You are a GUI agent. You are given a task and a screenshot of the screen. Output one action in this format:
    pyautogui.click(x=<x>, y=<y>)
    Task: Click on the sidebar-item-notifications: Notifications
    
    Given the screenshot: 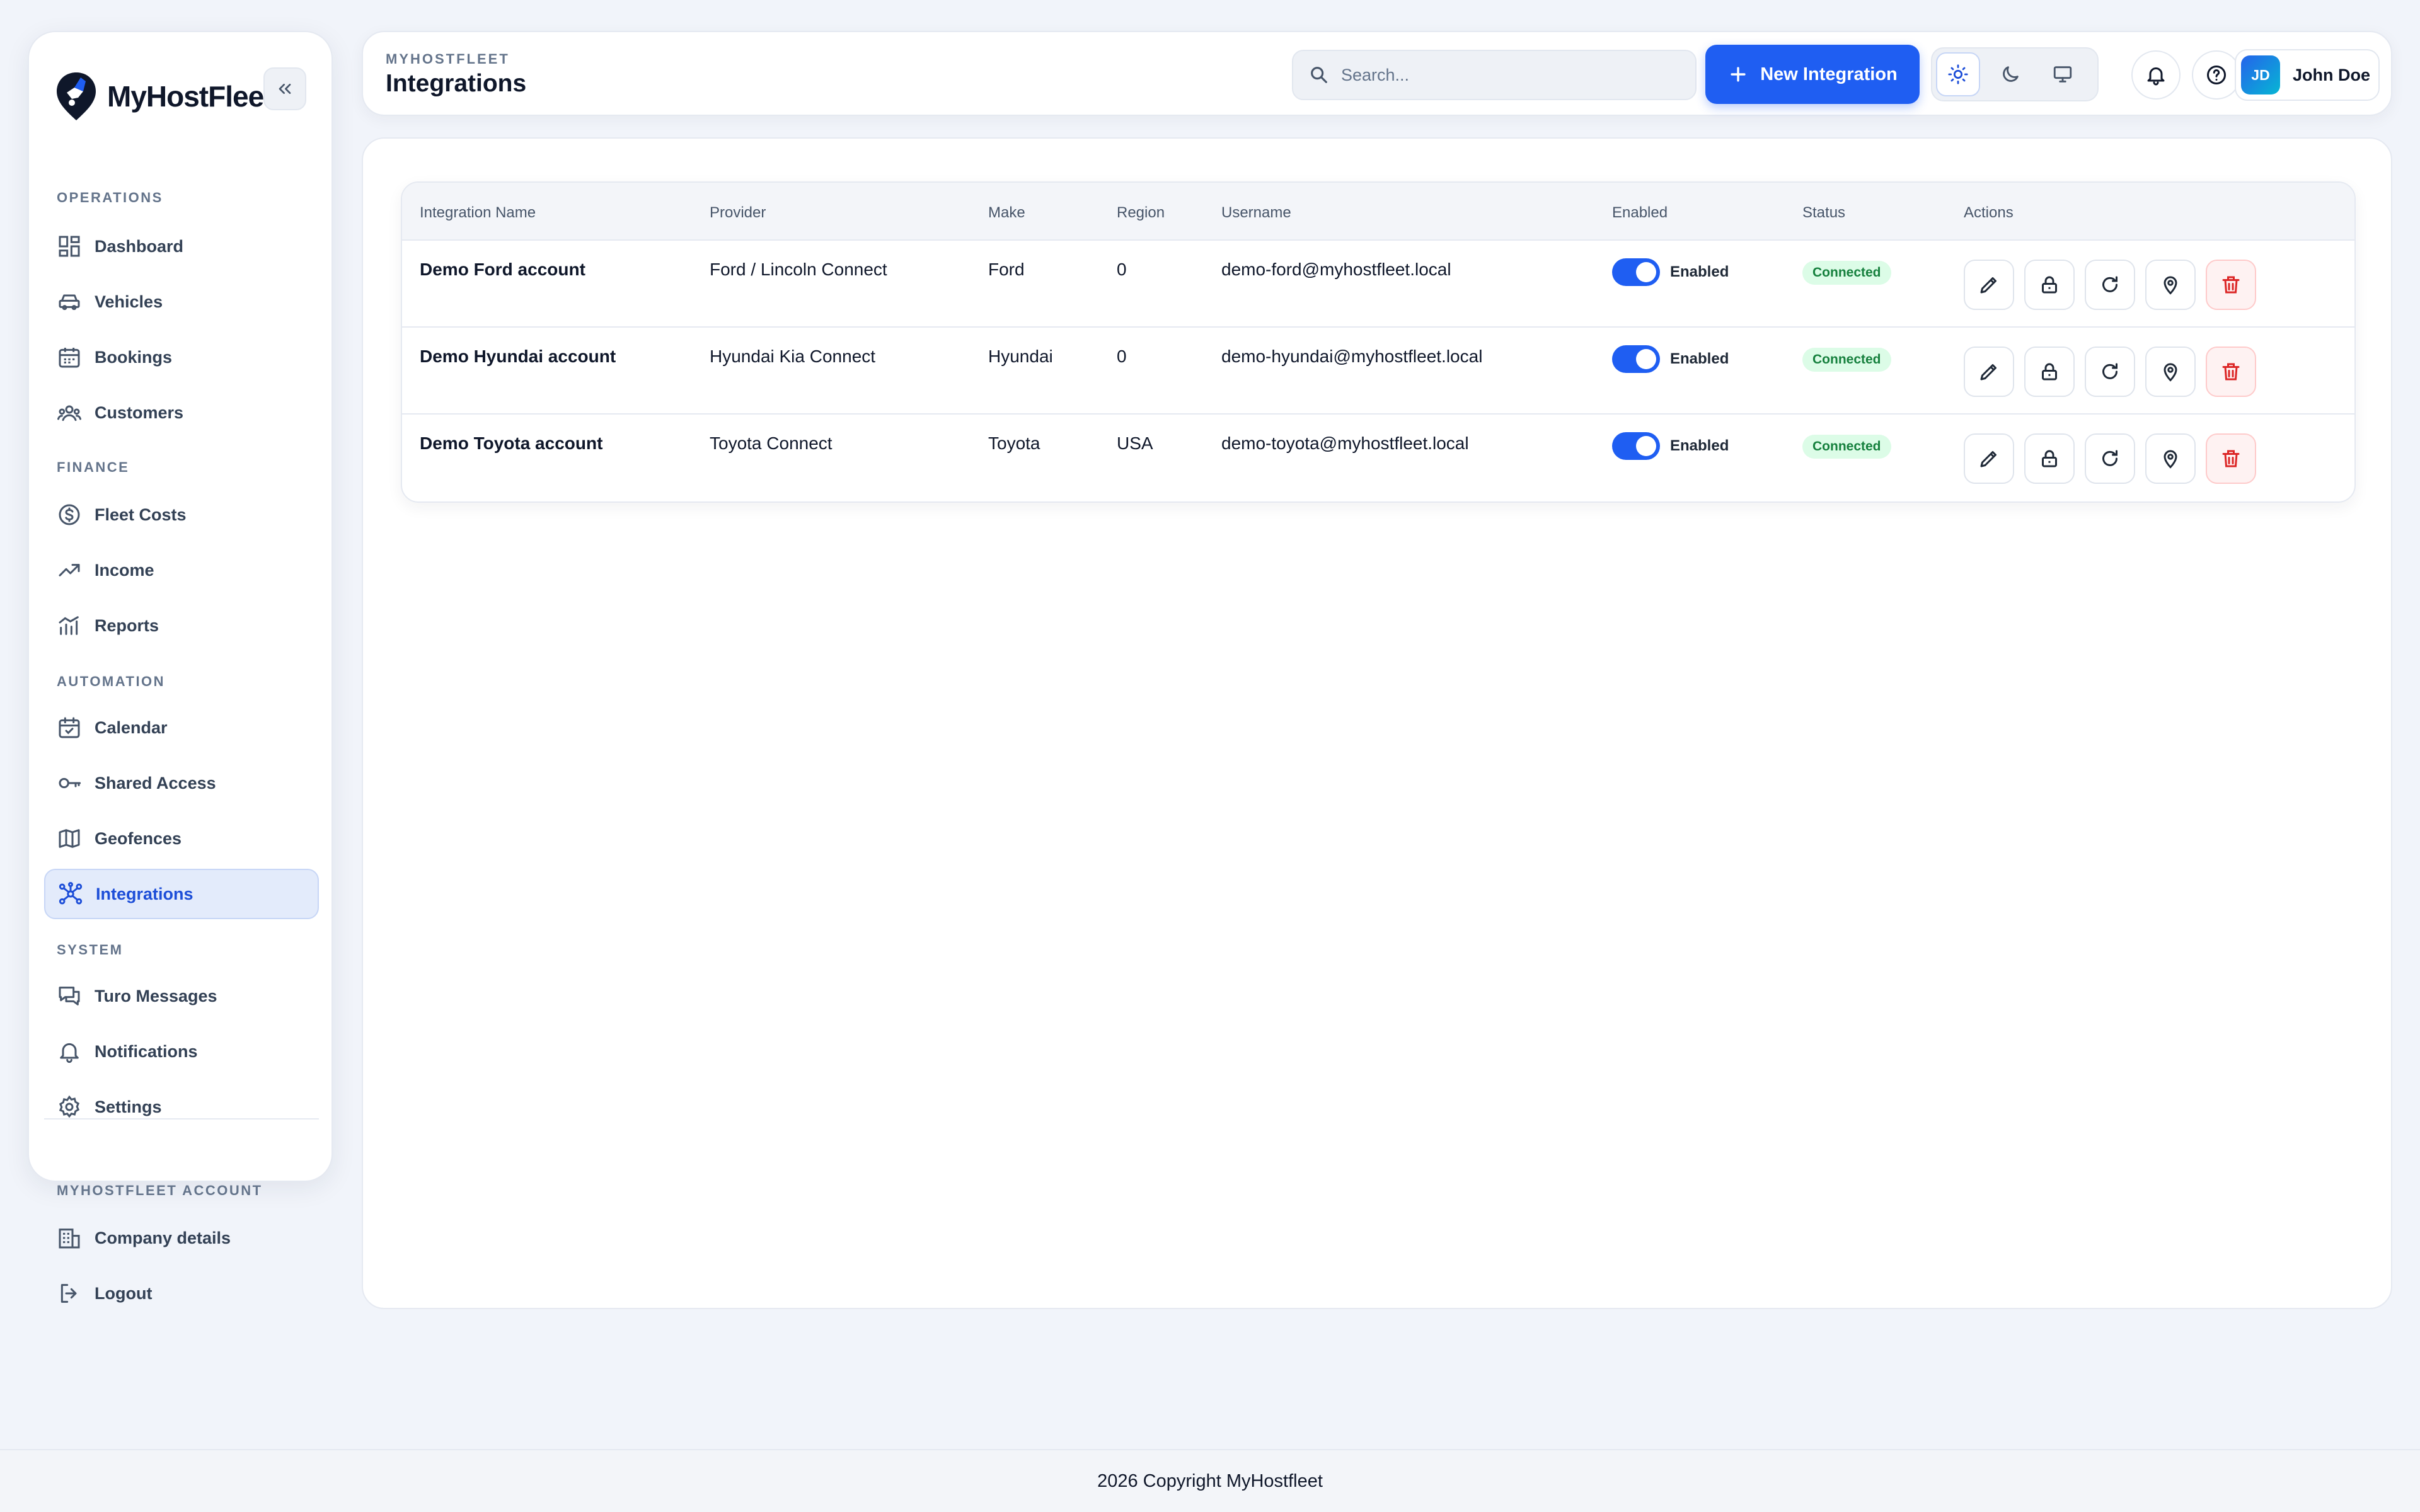 What is the action you would take?
    pyautogui.click(x=181, y=1051)
    